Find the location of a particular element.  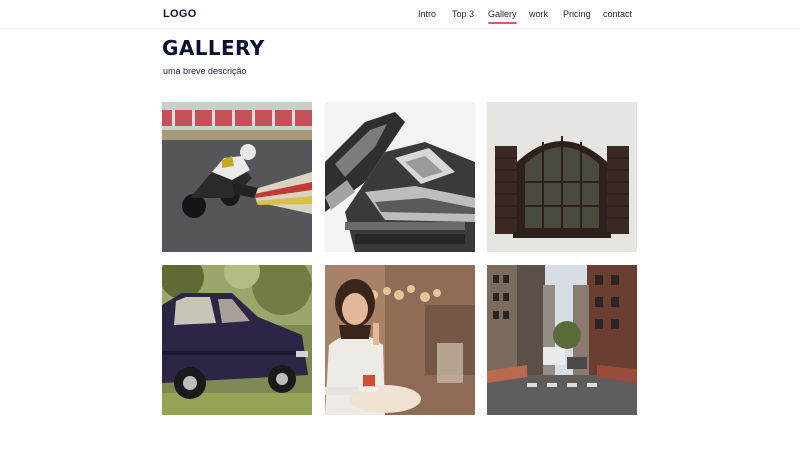

gallery-item-starship is located at coordinates (400, 177).